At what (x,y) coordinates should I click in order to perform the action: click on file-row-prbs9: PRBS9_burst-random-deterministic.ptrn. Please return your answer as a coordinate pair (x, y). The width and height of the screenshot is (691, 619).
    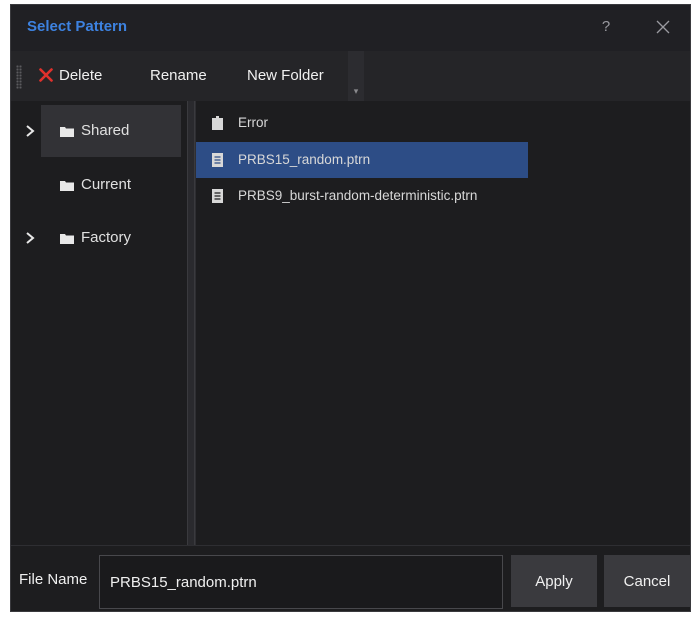
    Looking at the image, I should click on (362, 196).